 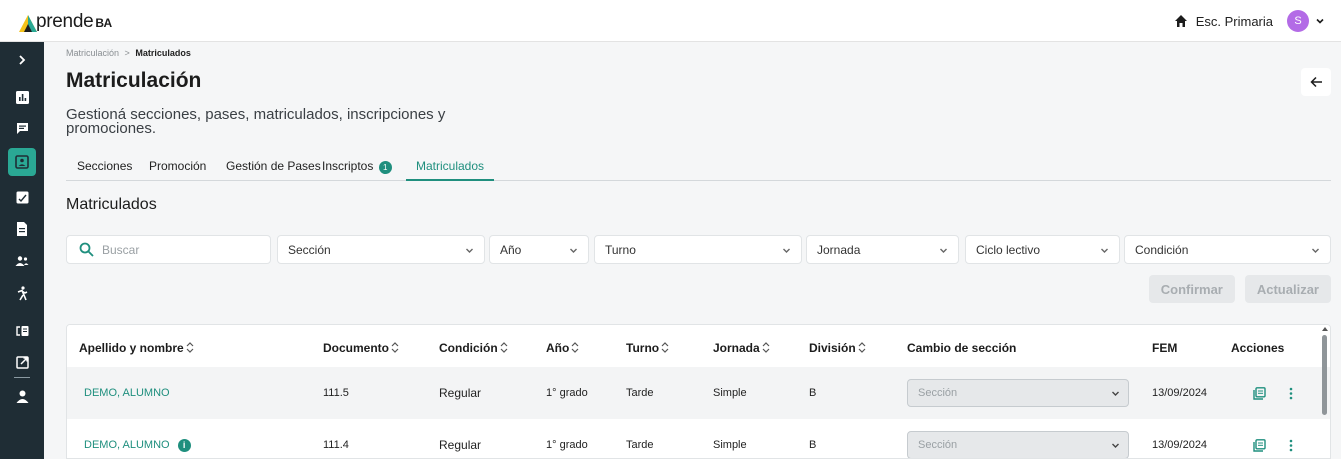 I want to click on id-card-icon, so click(x=22, y=162).